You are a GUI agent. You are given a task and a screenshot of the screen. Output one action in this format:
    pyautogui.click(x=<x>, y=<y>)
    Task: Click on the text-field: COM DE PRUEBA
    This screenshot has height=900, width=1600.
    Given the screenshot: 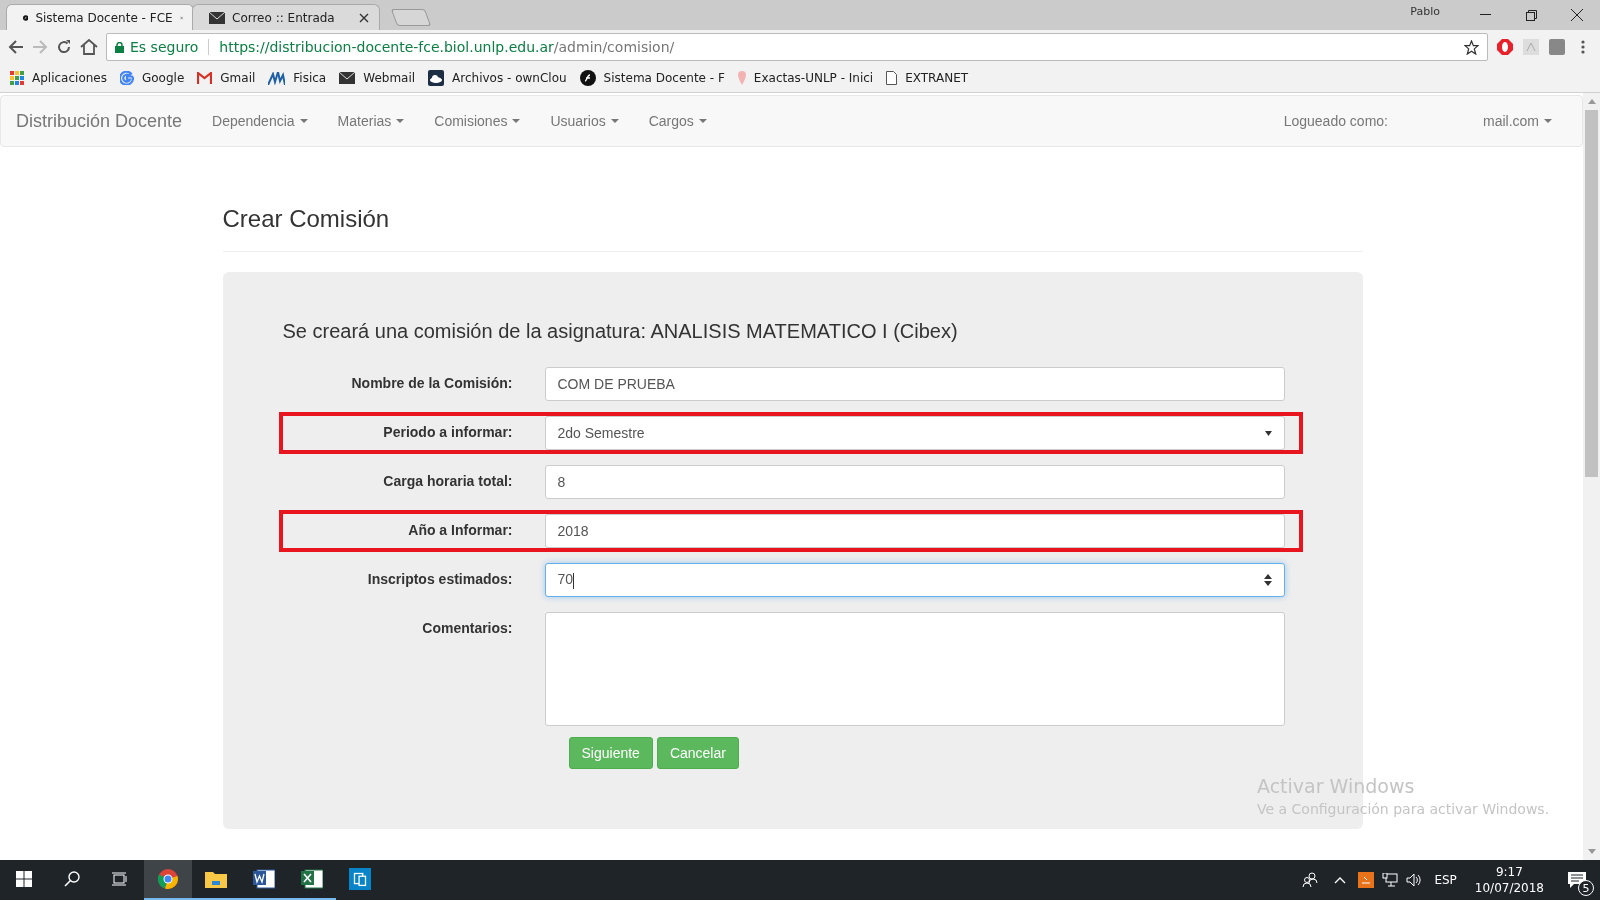 What is the action you would take?
    pyautogui.click(x=914, y=384)
    